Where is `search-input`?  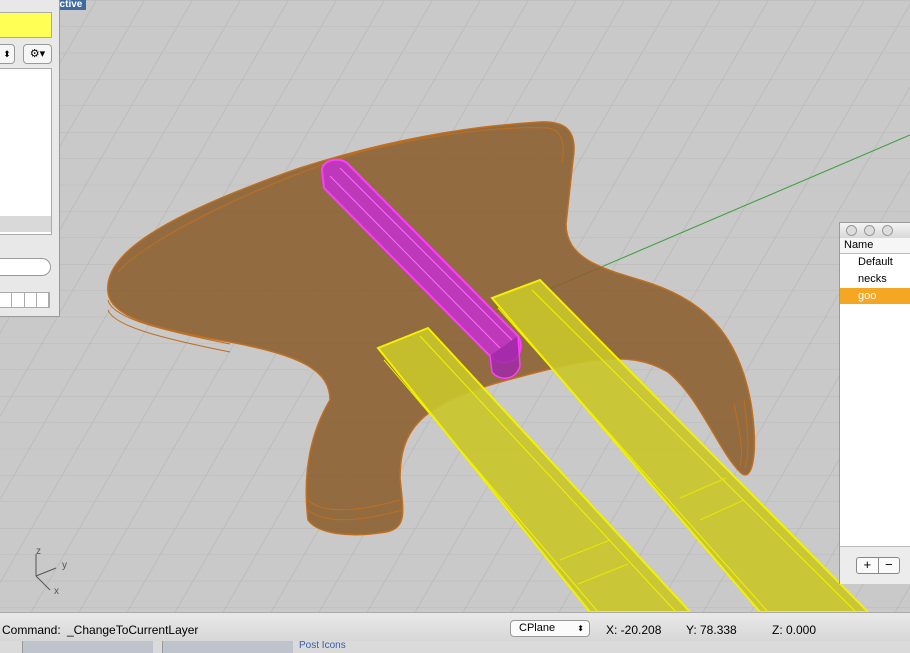 search-input is located at coordinates (25, 267).